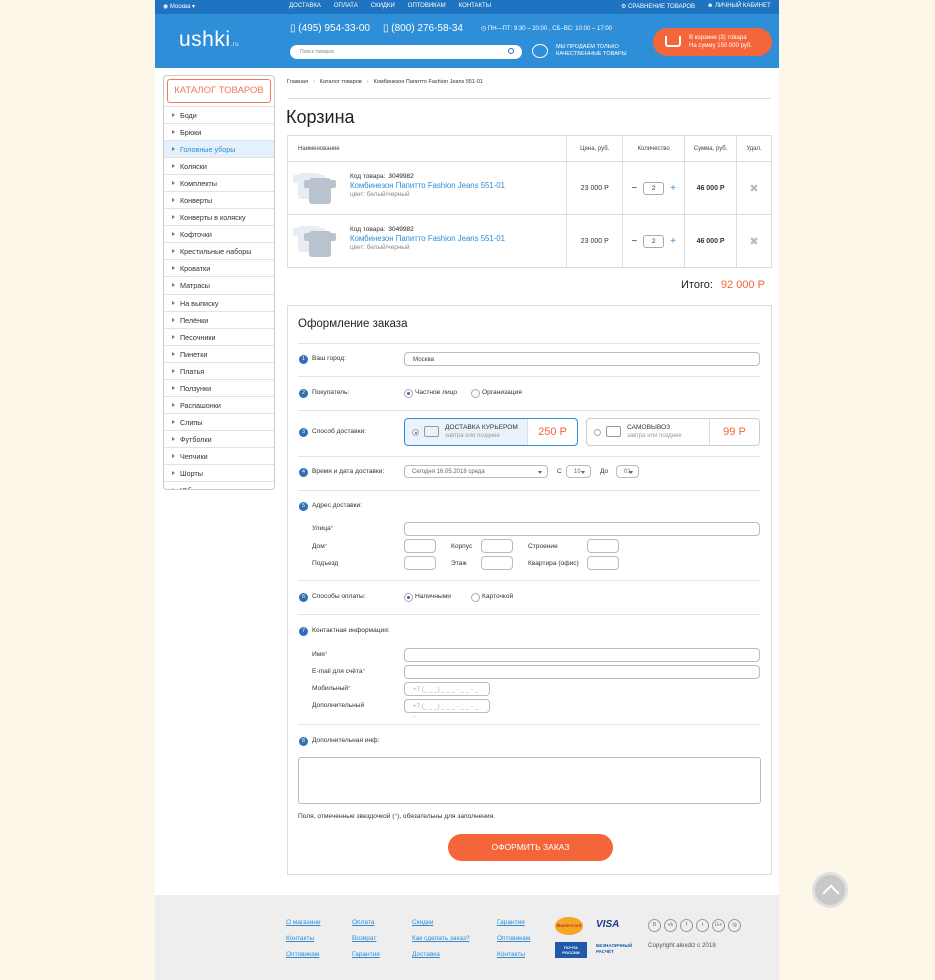  I want to click on buyer-private-radio: Частное лицо, so click(430, 393).